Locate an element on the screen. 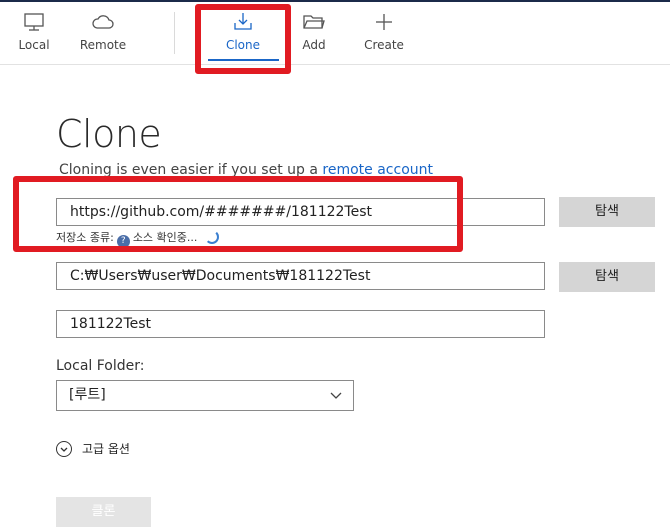 The height and width of the screenshot is (527, 670). toolbar-add-button: Add is located at coordinates (314, 36).